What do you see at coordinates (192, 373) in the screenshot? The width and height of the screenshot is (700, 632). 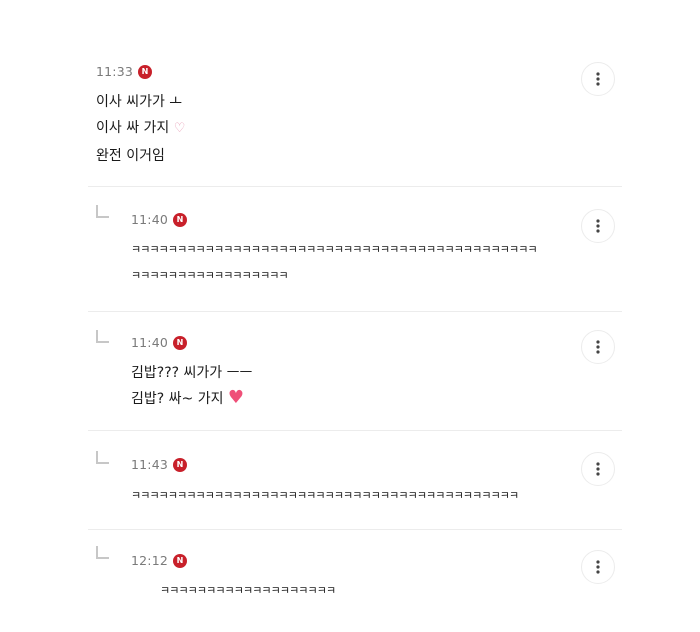 I see `comment-text-line: 김밥??? 씨가가 ㅡㅡ` at bounding box center [192, 373].